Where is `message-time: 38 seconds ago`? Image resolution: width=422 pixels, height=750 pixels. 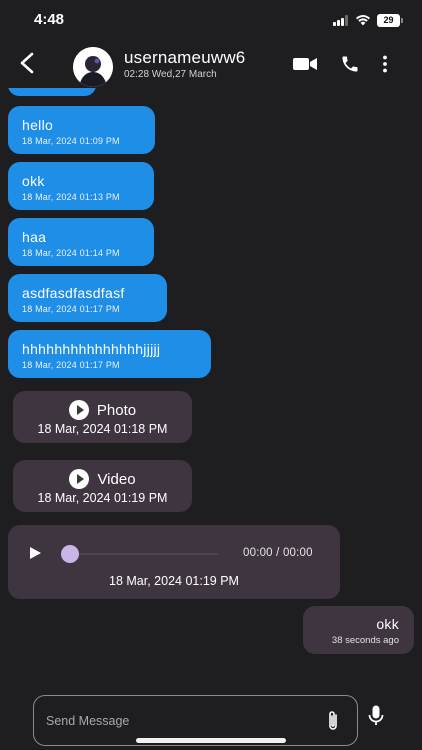
message-time: 38 seconds ago is located at coordinates (365, 640).